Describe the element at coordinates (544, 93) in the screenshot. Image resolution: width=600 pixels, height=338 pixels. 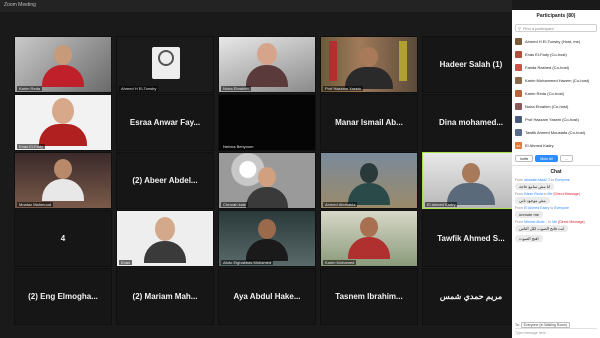
I see `participant-name: Karim Reda (Co-host)` at that location.